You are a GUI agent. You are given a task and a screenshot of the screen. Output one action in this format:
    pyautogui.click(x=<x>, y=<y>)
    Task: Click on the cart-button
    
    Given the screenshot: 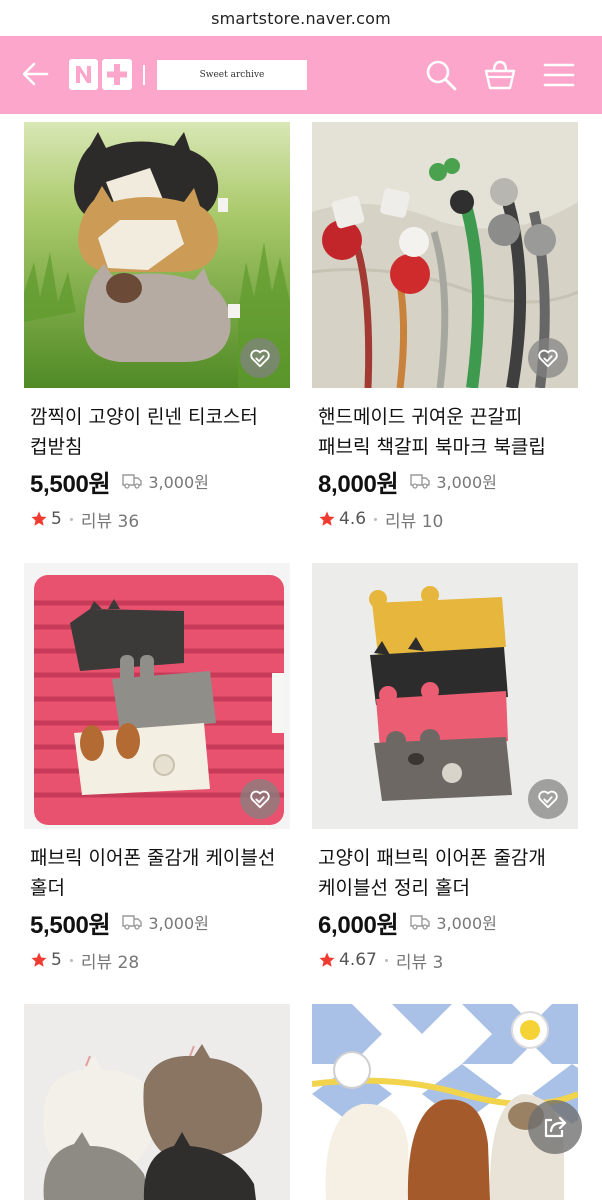 What is the action you would take?
    pyautogui.click(x=500, y=75)
    